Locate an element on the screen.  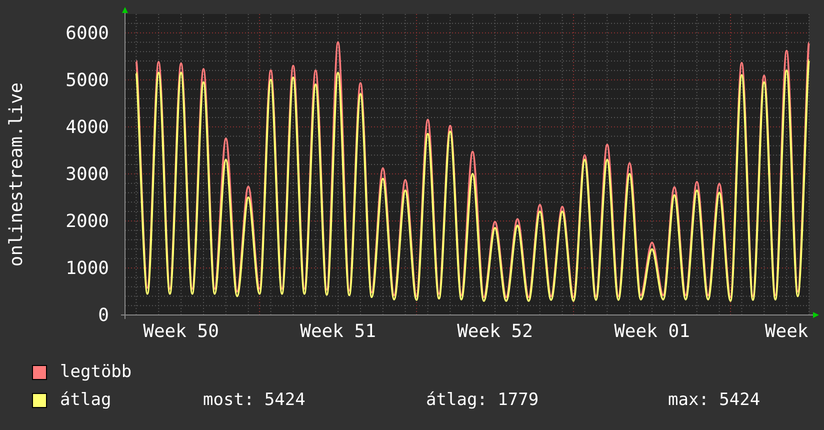
axis-tick-label: Week 01 is located at coordinates (652, 331).